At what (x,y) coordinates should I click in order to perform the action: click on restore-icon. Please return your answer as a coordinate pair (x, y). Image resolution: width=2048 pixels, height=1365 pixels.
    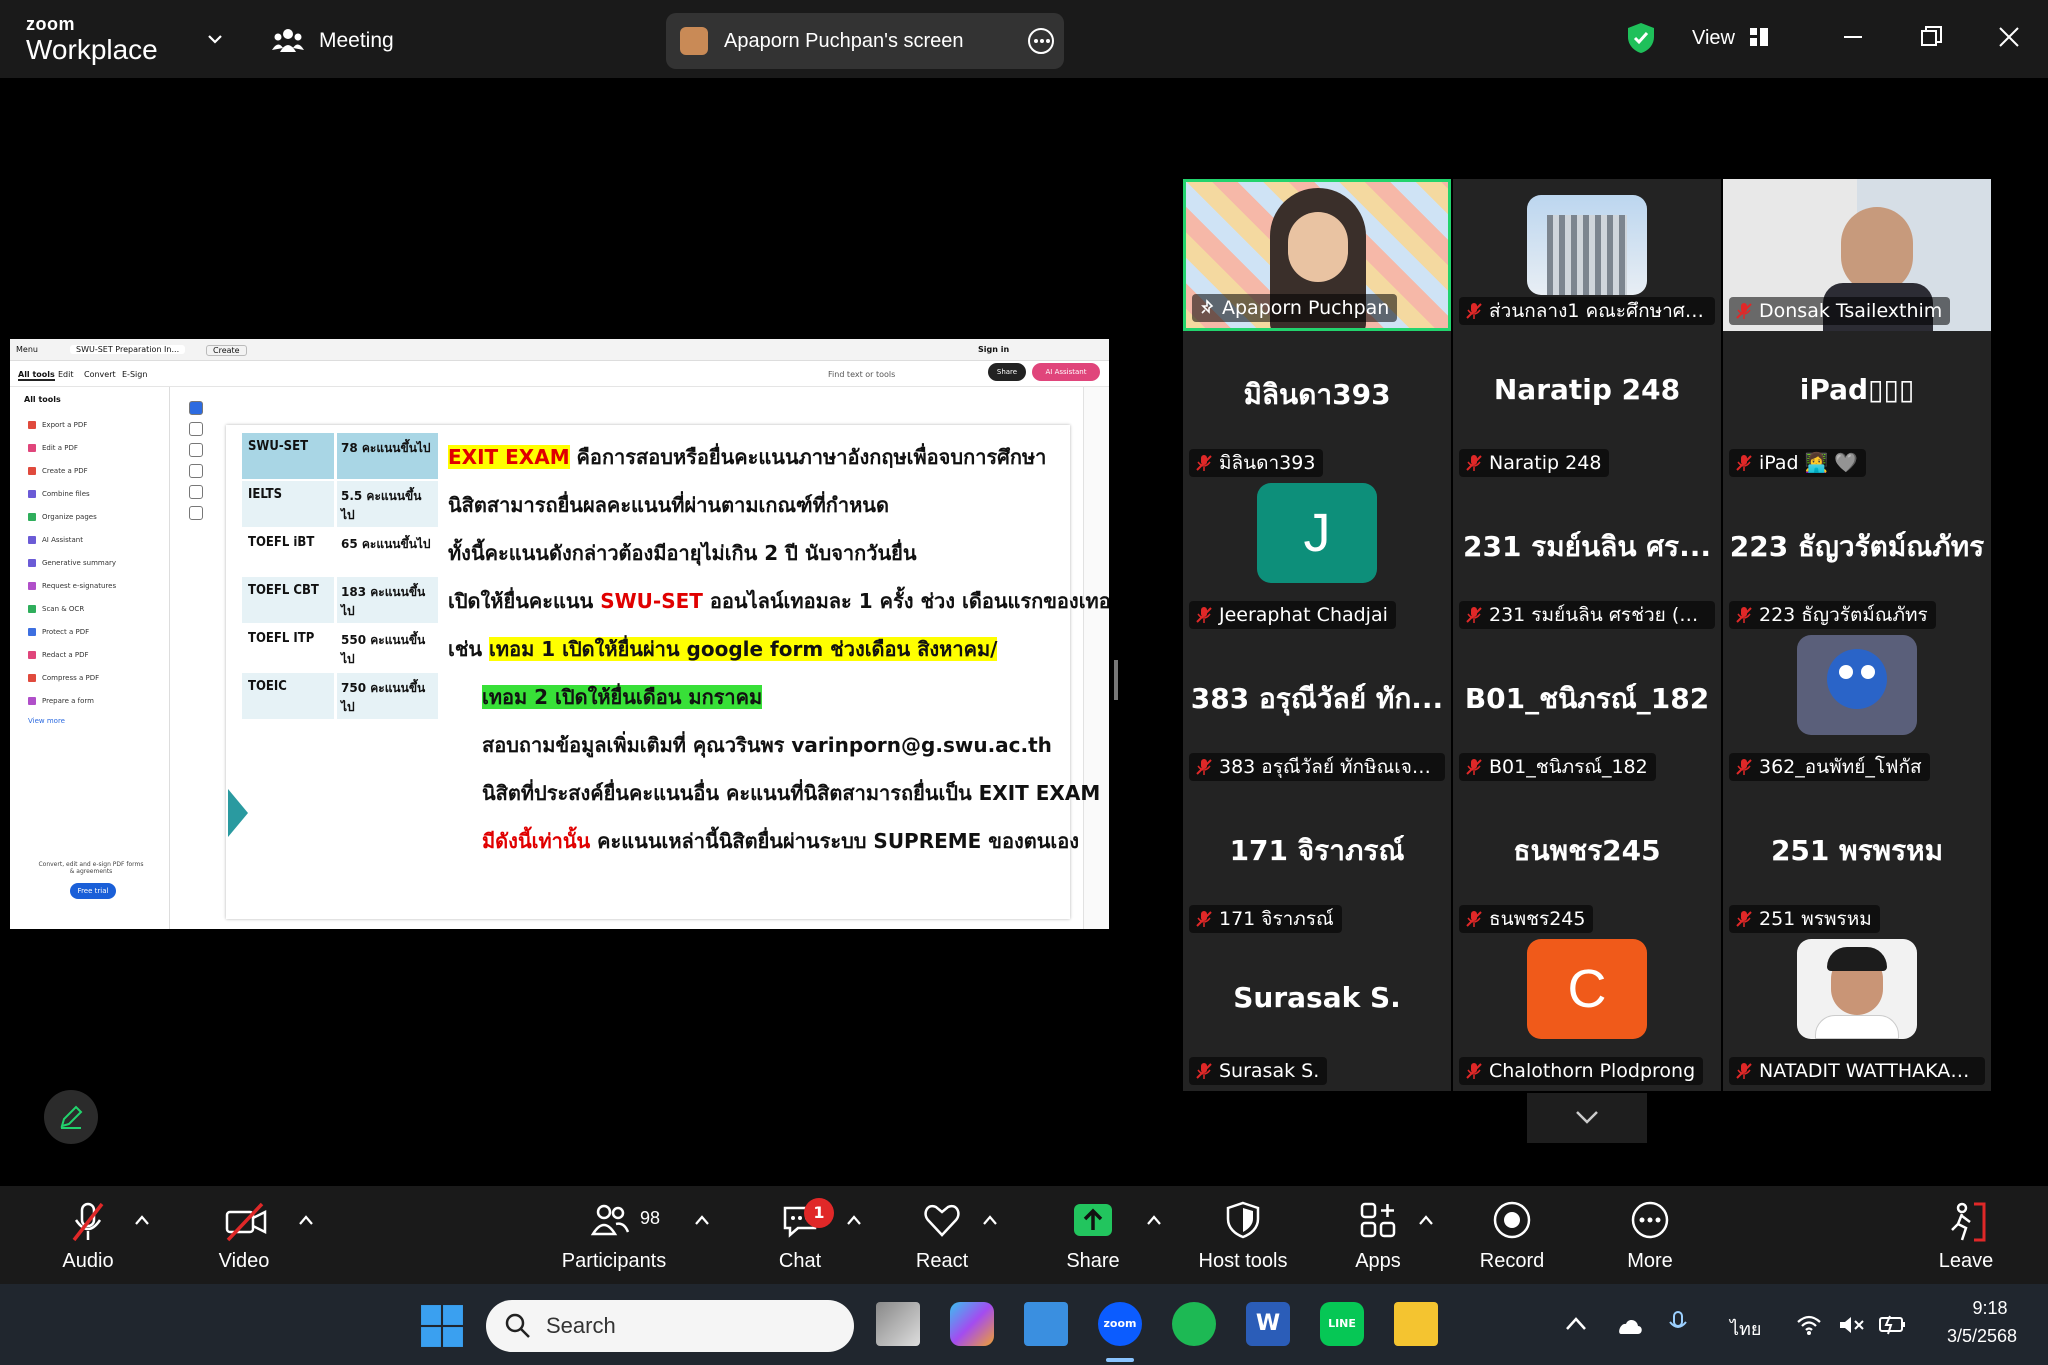
    Looking at the image, I should click on (1931, 37).